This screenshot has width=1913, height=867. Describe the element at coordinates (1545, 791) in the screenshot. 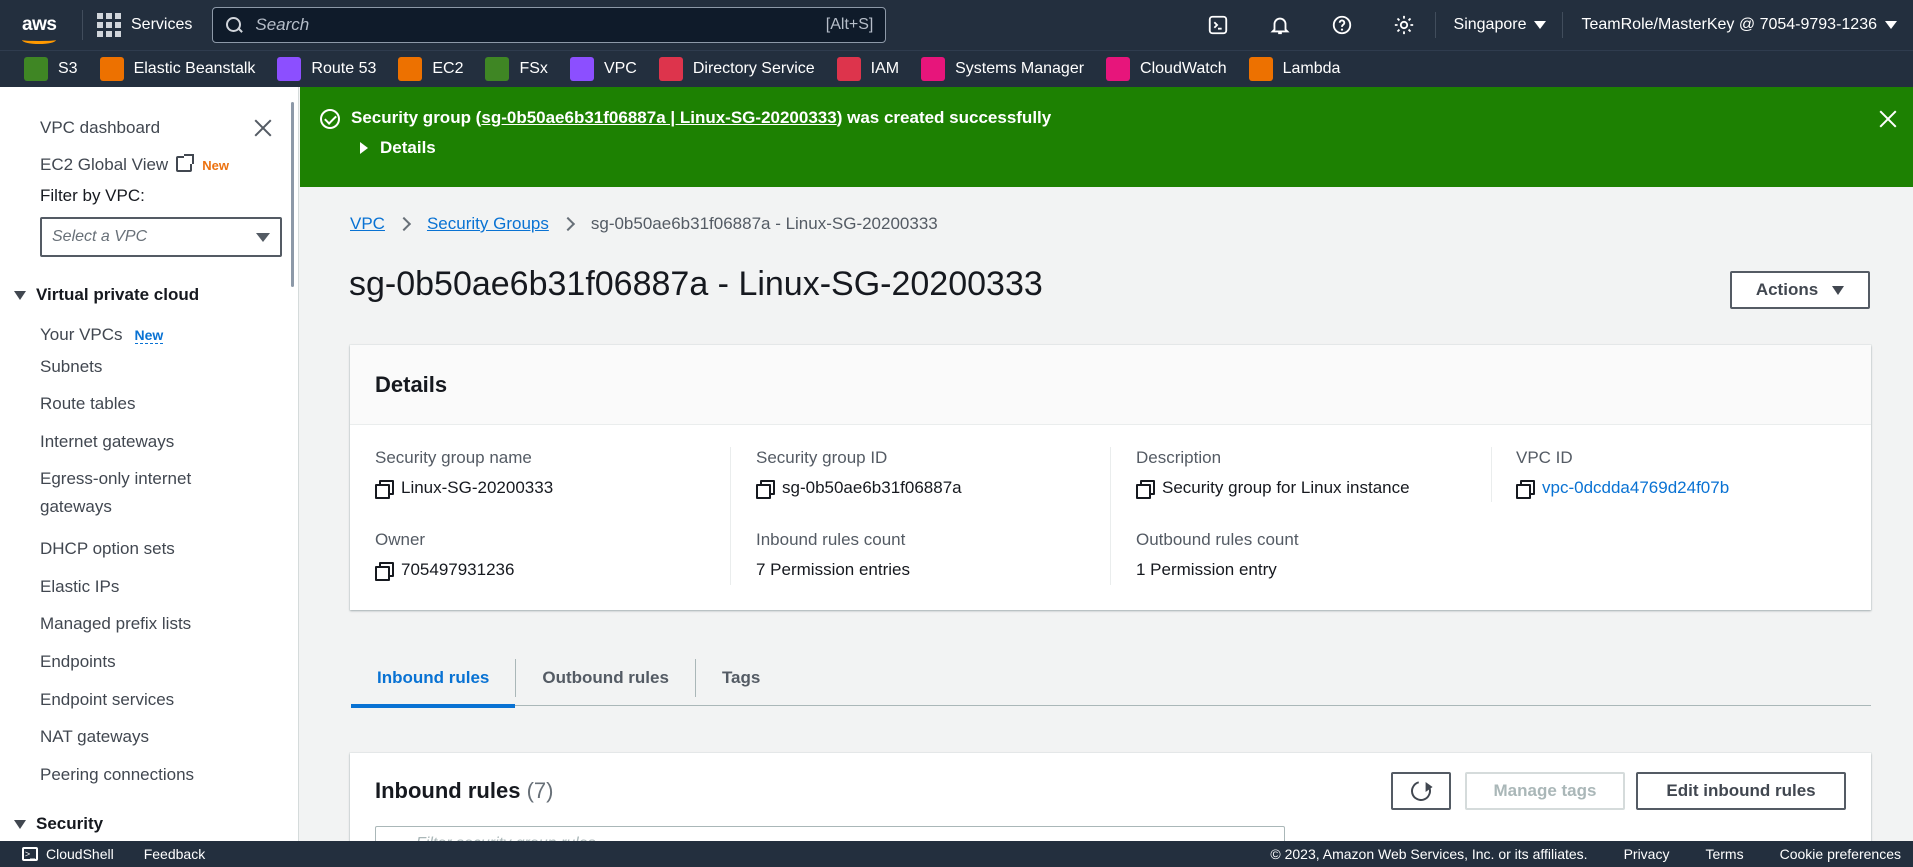

I see `manage-tags-button: Manage tags` at that location.